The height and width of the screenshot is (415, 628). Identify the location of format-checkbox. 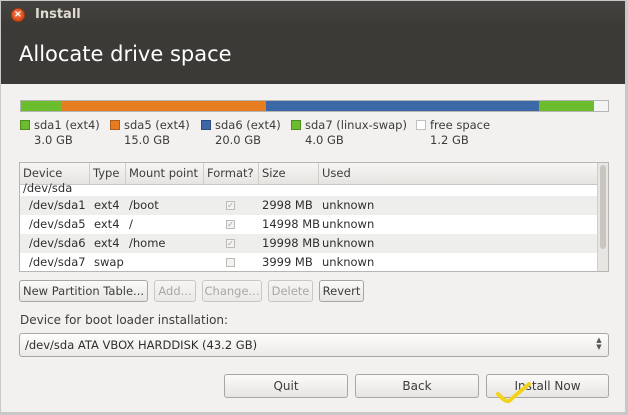
(230, 262).